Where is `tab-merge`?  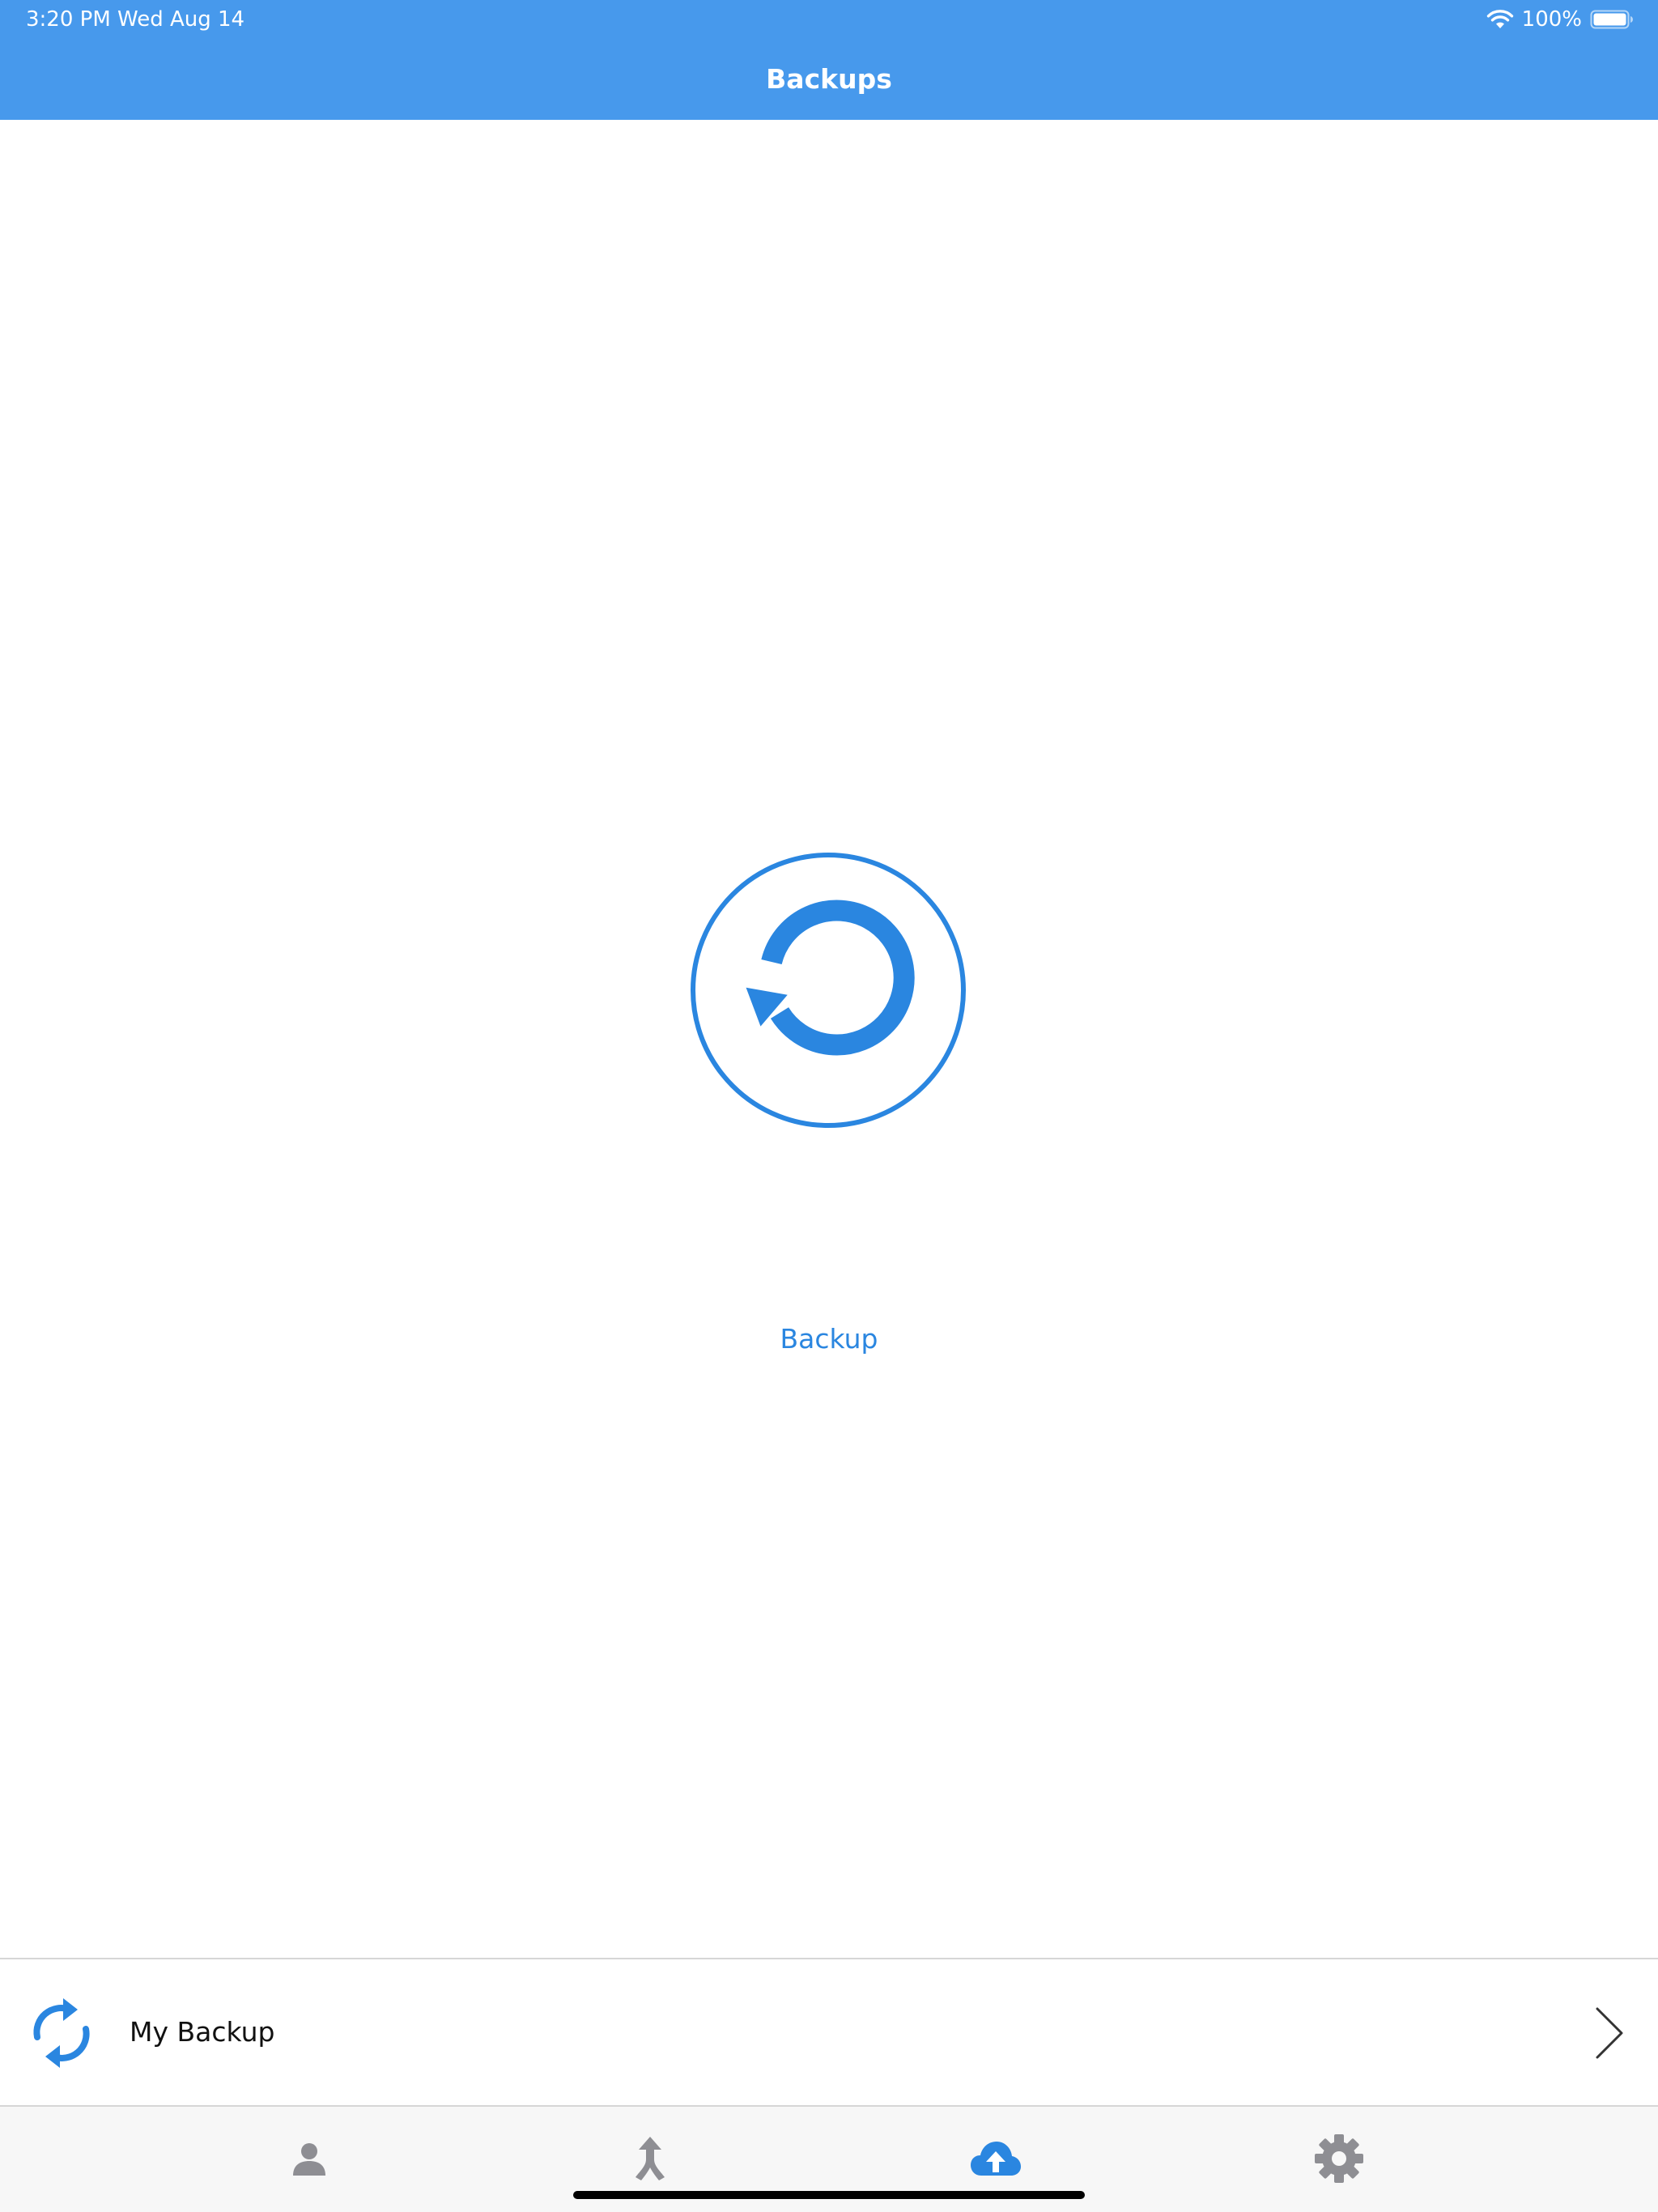 tab-merge is located at coordinates (650, 2159).